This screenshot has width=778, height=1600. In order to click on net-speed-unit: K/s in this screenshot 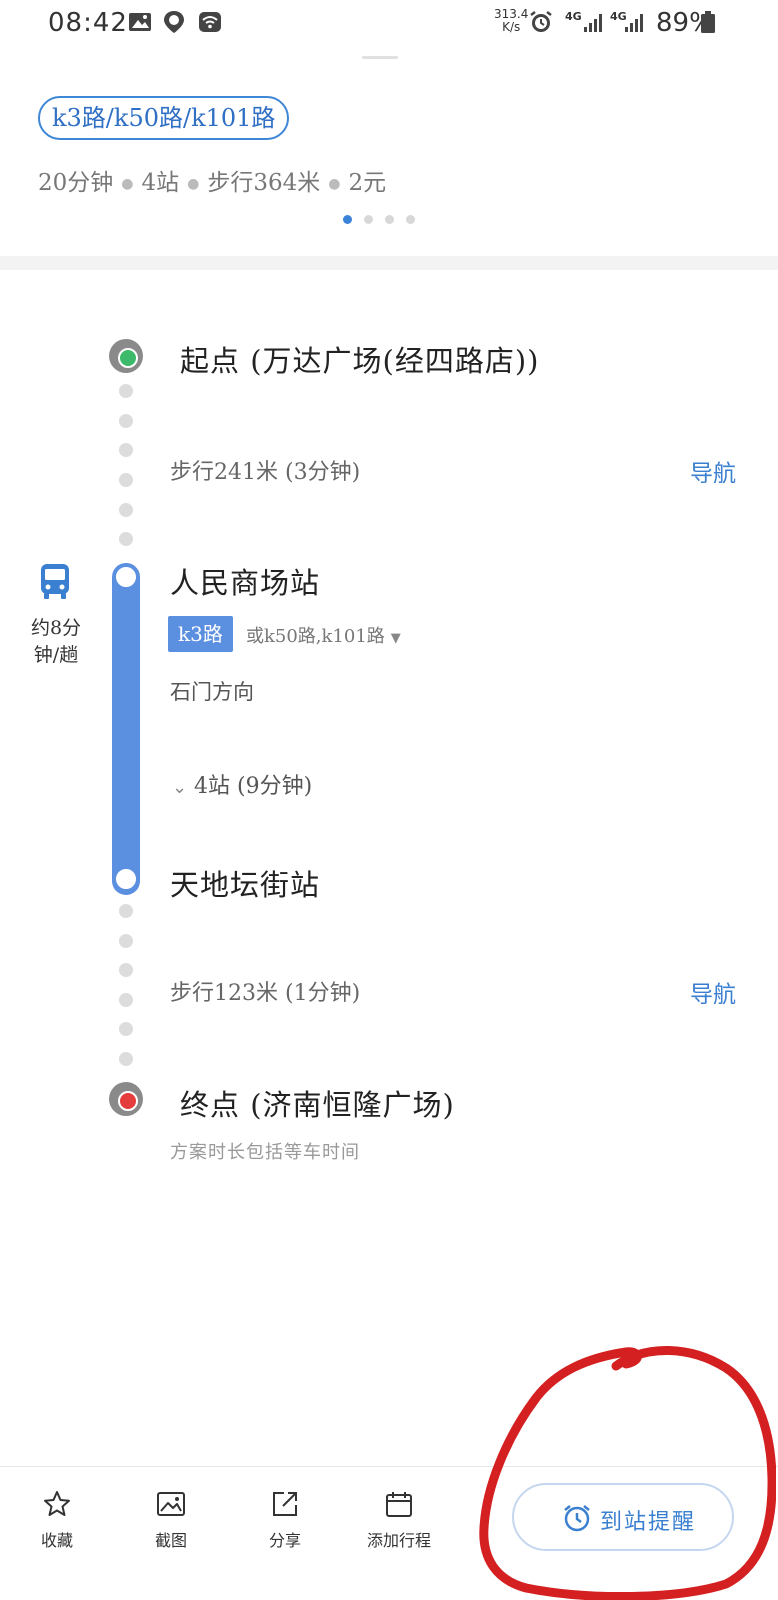, I will do `click(511, 27)`.